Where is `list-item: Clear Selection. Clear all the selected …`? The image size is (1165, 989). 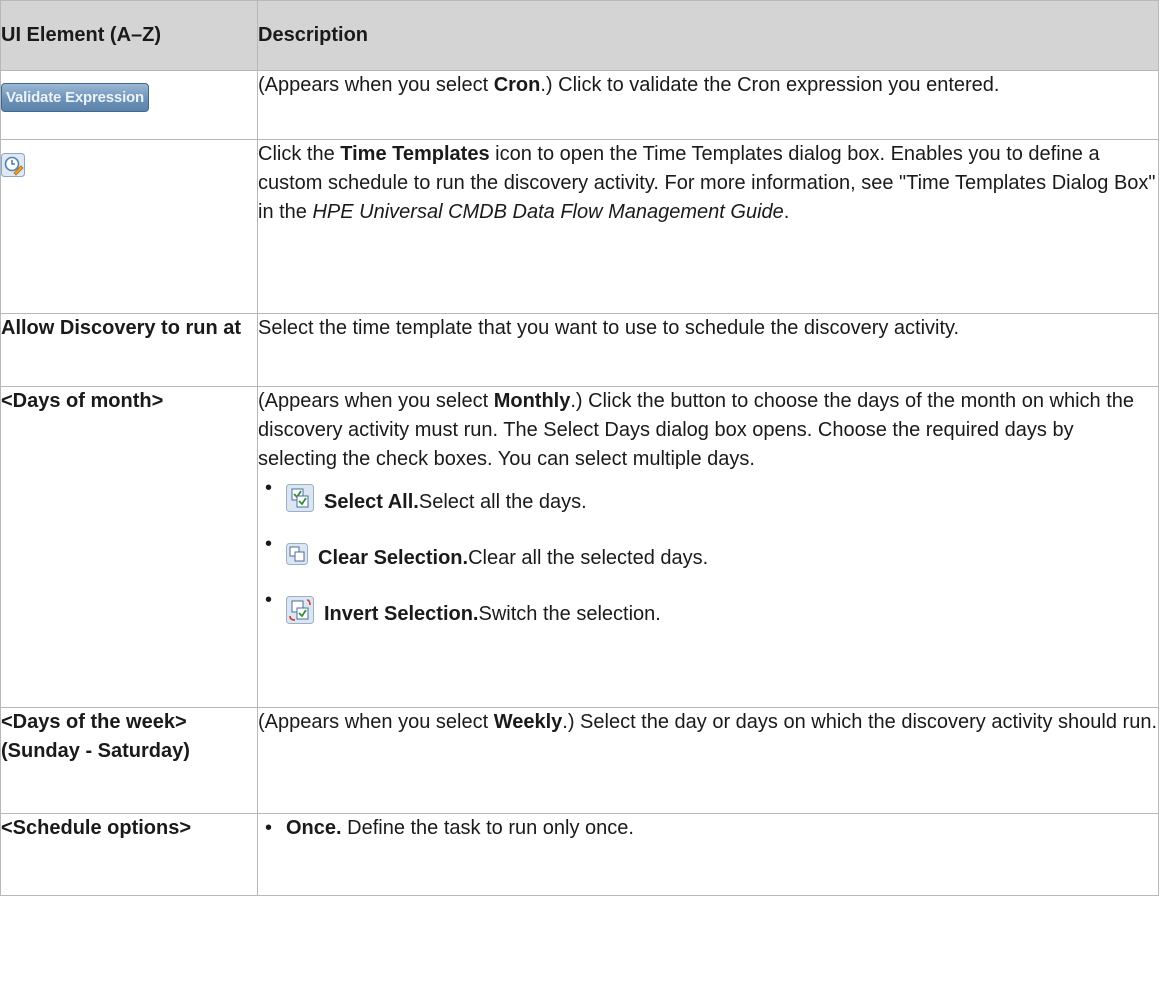 list-item: Clear Selection. Clear all the selected … is located at coordinates (708, 558).